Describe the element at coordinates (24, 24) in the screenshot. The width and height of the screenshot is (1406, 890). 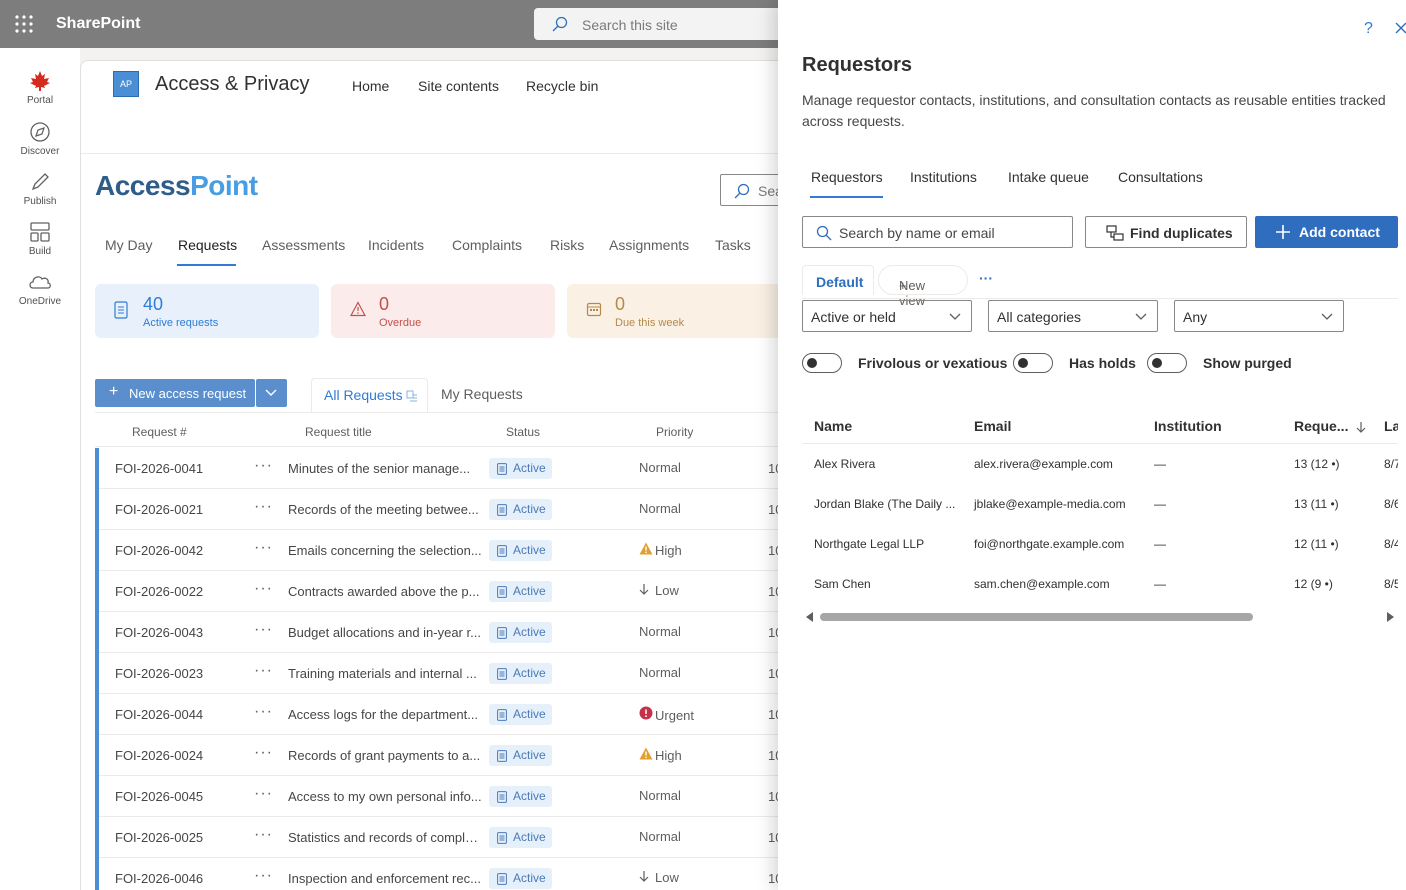
I see `app-launcher-icon` at that location.